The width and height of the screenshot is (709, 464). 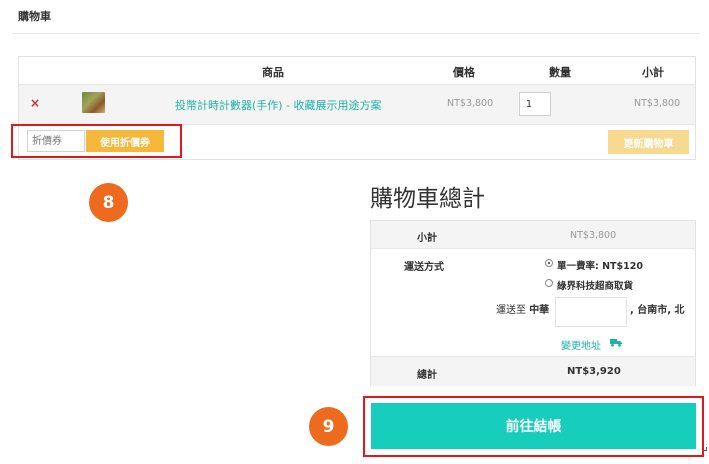 I want to click on ship-to-text: 運送至 中華, so click(x=522, y=308).